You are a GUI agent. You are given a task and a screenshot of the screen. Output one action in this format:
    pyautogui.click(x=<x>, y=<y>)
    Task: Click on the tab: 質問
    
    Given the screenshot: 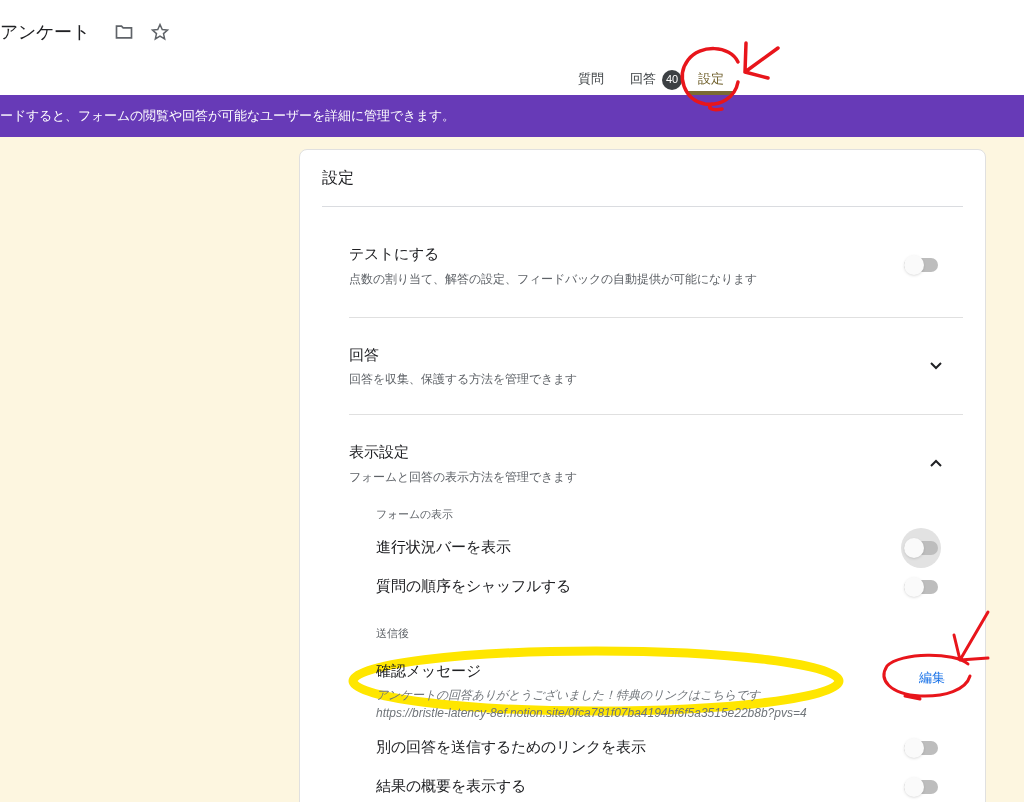 What is the action you would take?
    pyautogui.click(x=591, y=79)
    